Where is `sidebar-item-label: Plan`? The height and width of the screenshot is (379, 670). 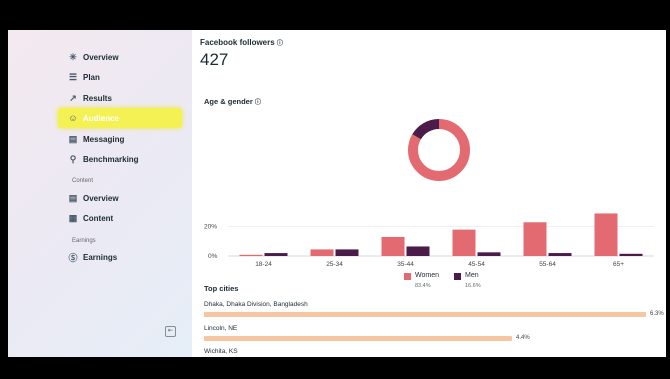
sidebar-item-label: Plan is located at coordinates (91, 77).